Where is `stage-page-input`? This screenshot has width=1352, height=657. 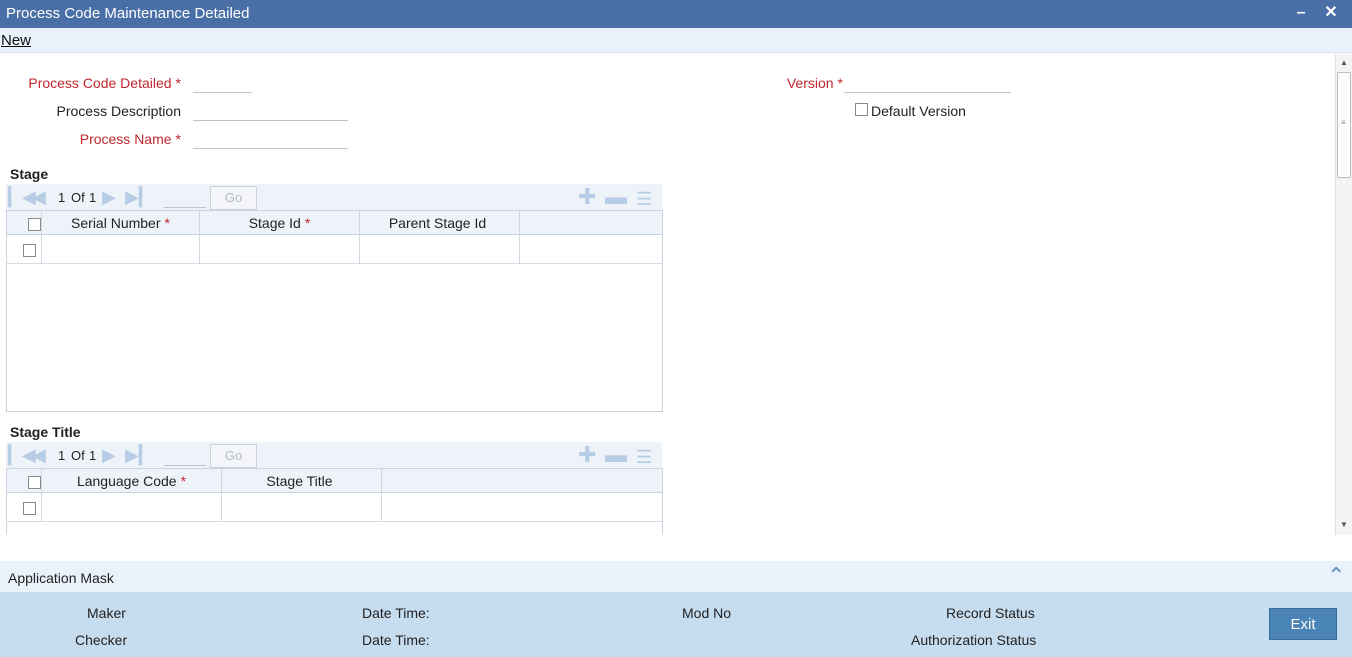 stage-page-input is located at coordinates (185, 198).